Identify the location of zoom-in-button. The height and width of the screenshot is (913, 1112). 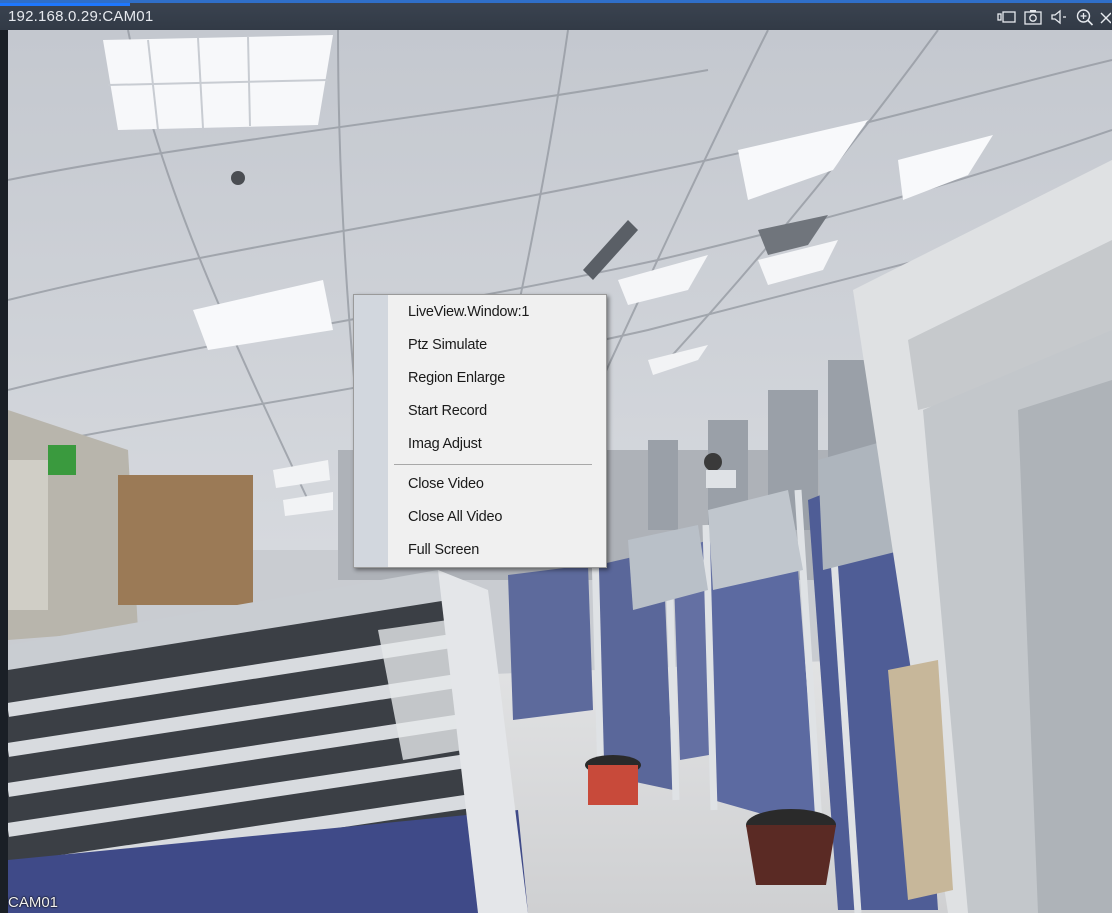
(1085, 17).